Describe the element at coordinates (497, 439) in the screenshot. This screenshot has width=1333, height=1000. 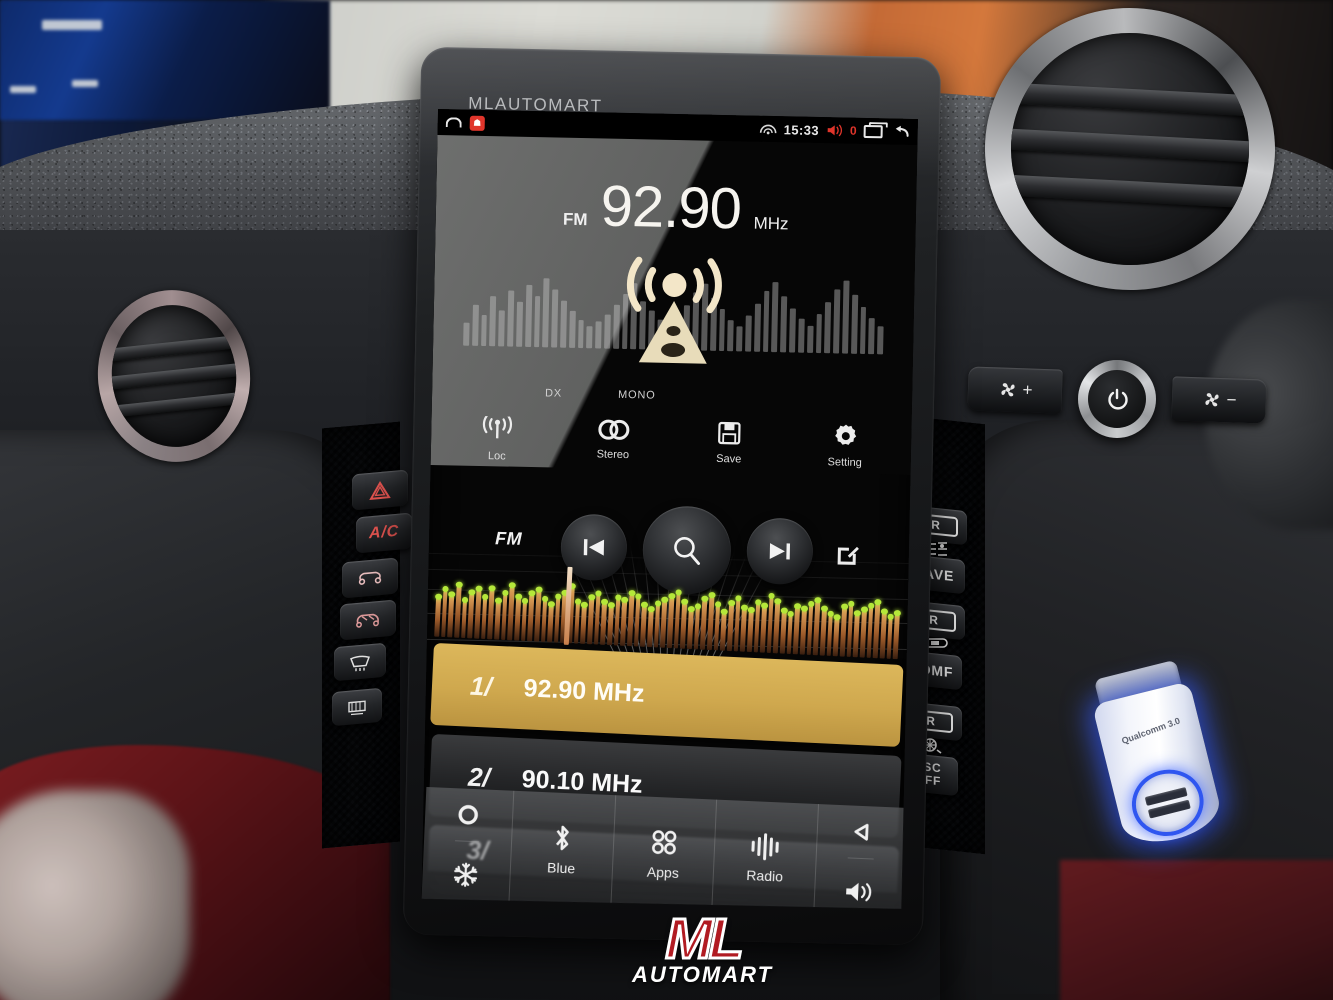
I see `loc-button: Loc` at that location.